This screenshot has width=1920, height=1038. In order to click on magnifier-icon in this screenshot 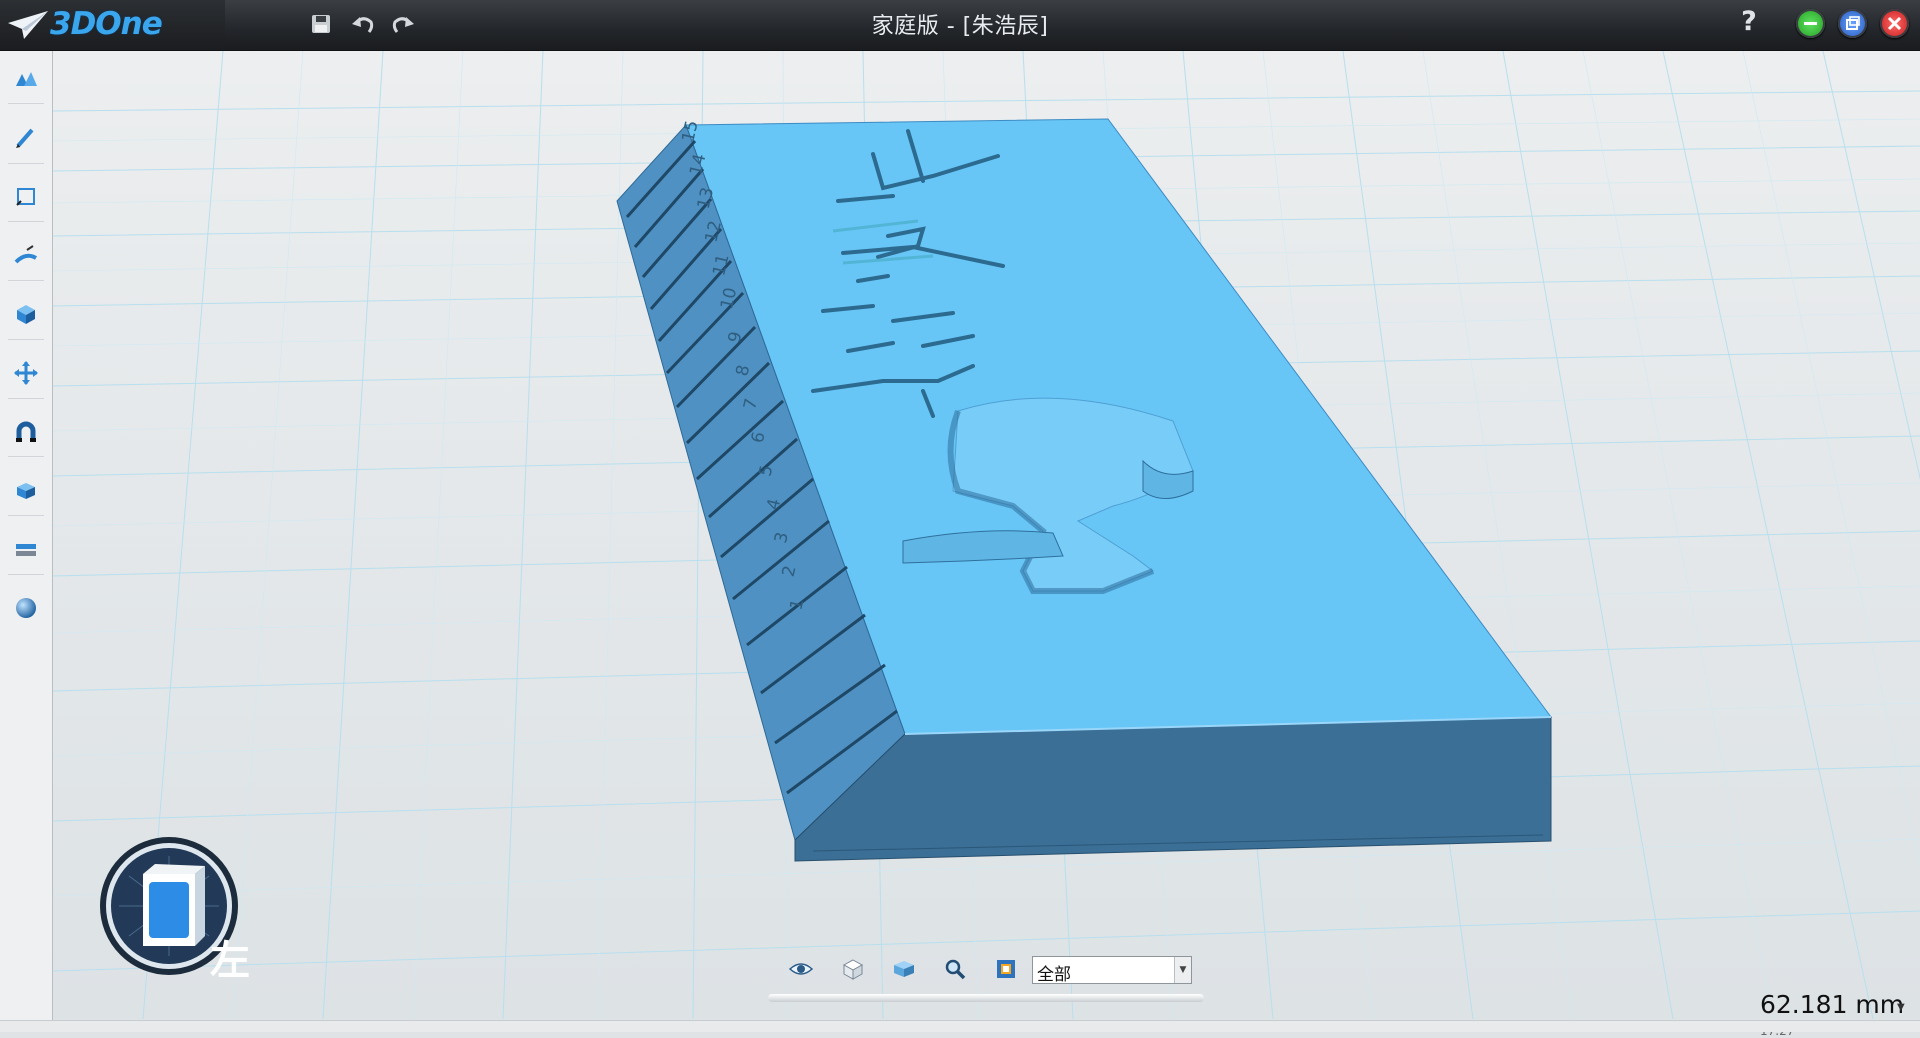, I will do `click(955, 969)`.